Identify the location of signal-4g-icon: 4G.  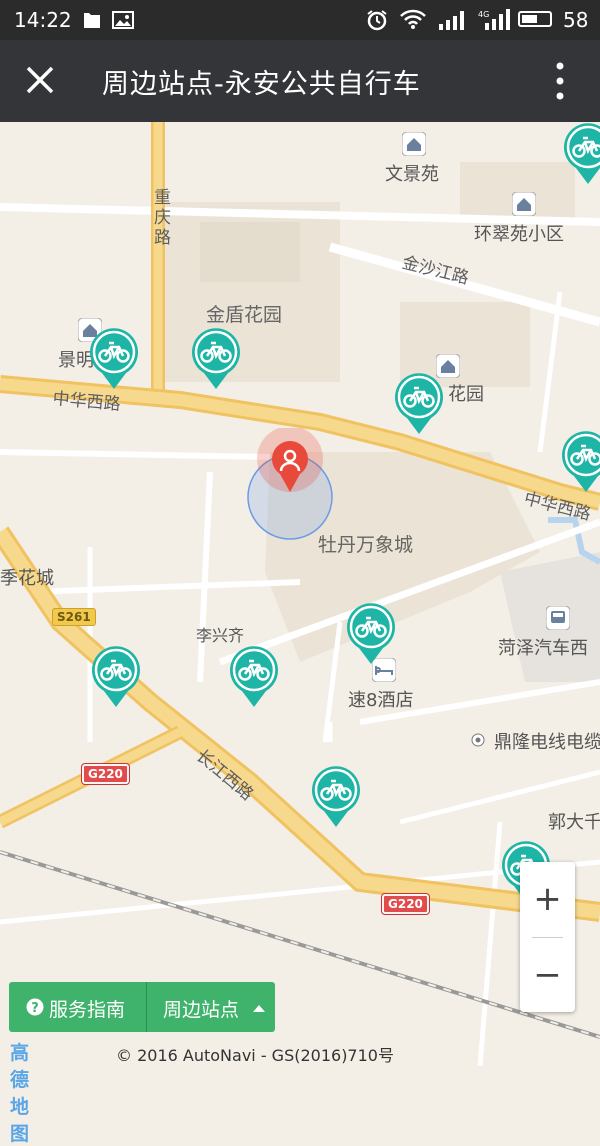
(495, 19).